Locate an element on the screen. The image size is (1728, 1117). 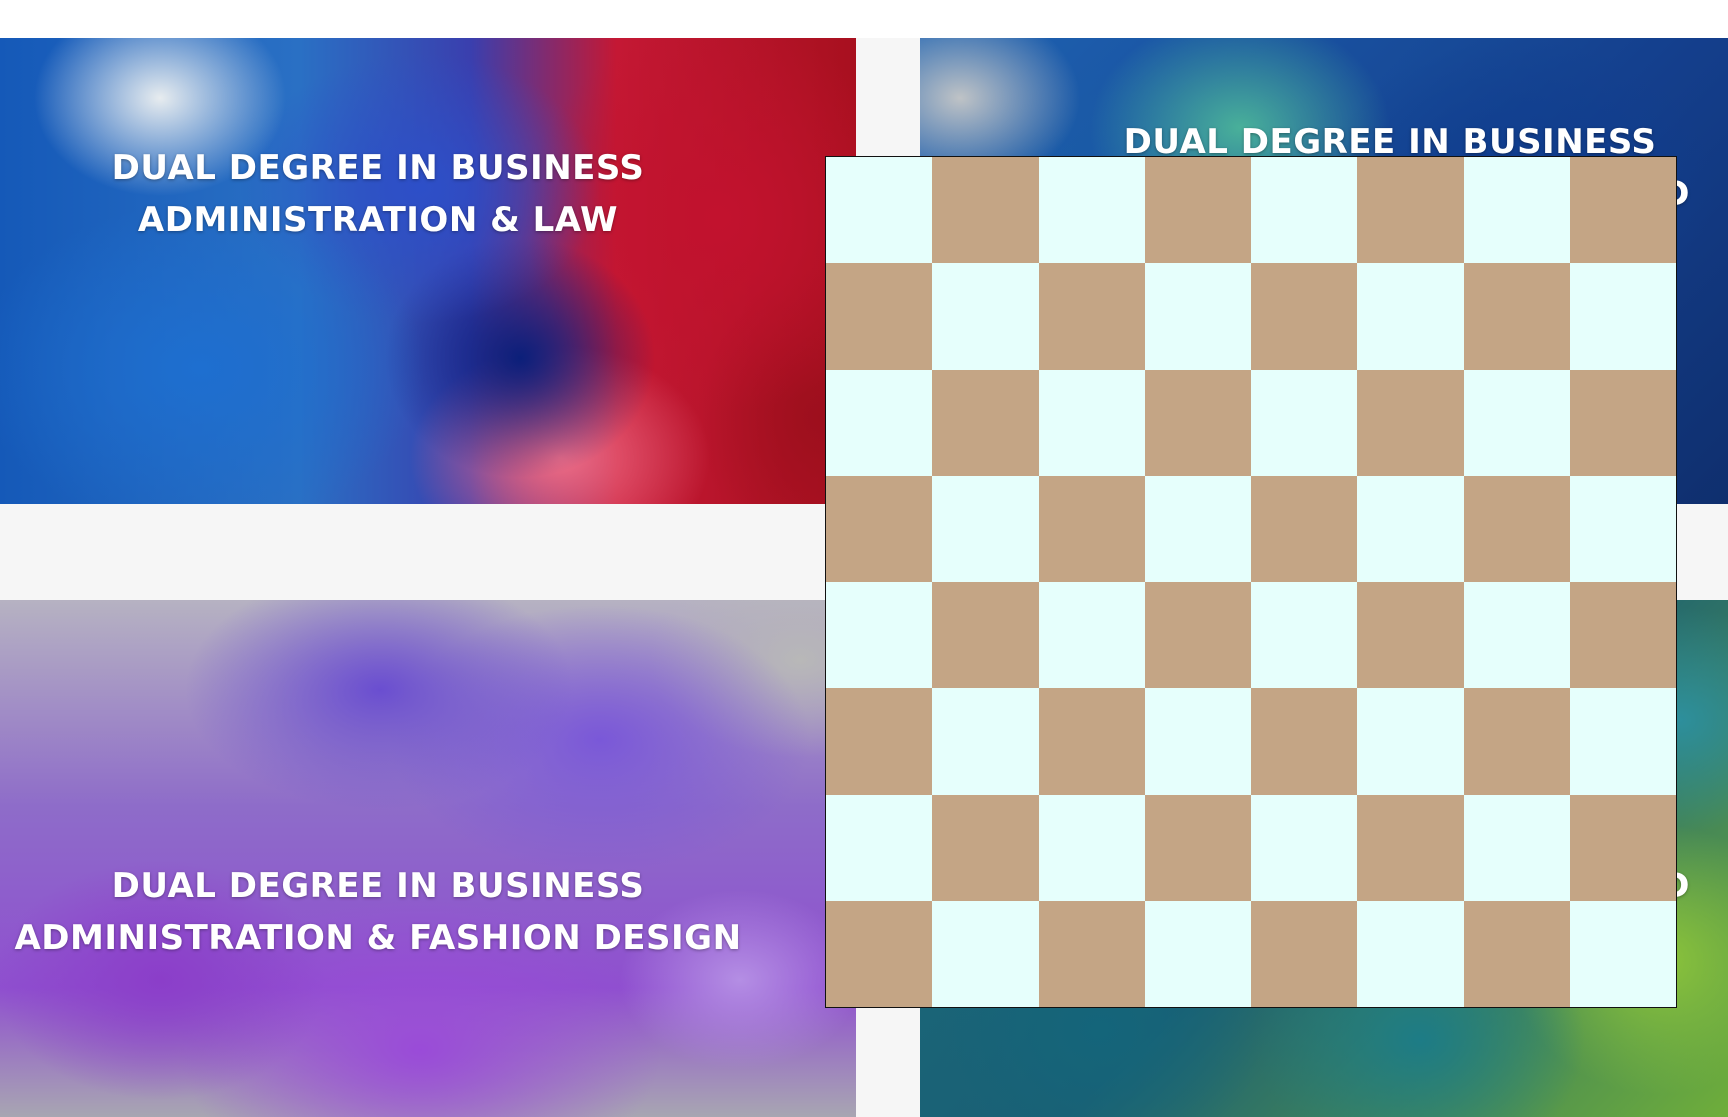
top-strip is located at coordinates (864, 19).